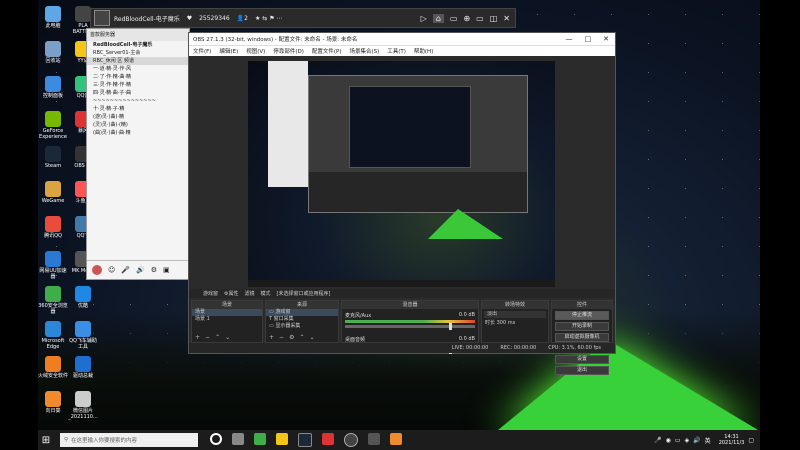 Image resolution: width=800 pixels, height=450 pixels. I want to click on microphone-icon: 🎤, so click(125, 270).